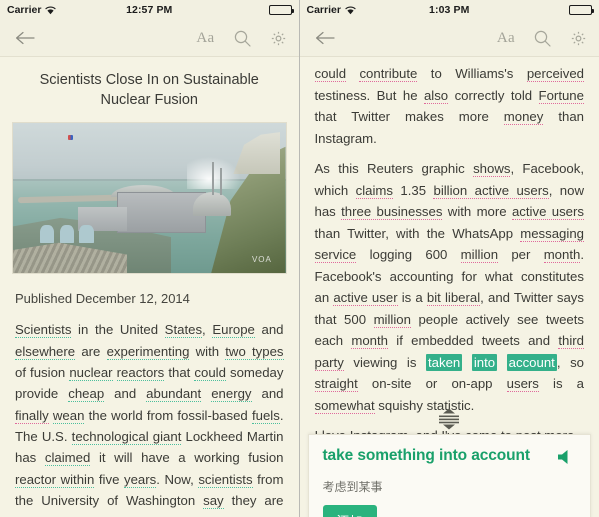 Image resolution: width=599 pixels, height=517 pixels. What do you see at coordinates (55, 479) in the screenshot?
I see `marked-word: reactor within` at bounding box center [55, 479].